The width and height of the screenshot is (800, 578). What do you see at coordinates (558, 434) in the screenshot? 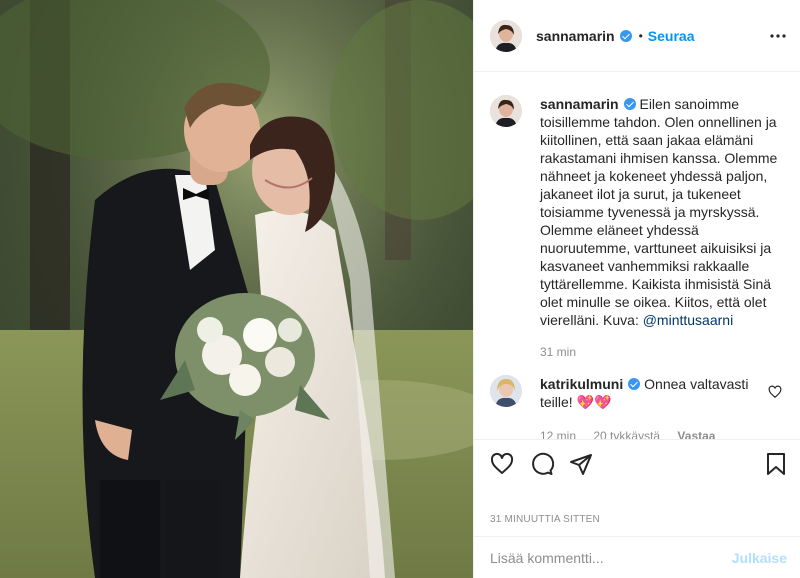
I see `comment-time: 12 min` at bounding box center [558, 434].